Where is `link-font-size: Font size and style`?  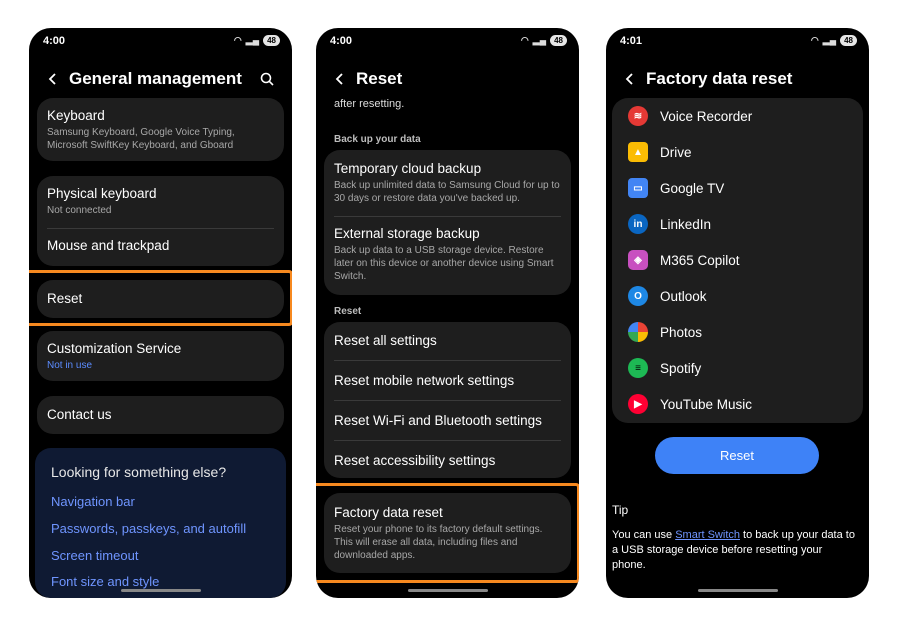
link-font-size: Font size and style is located at coordinates (105, 581).